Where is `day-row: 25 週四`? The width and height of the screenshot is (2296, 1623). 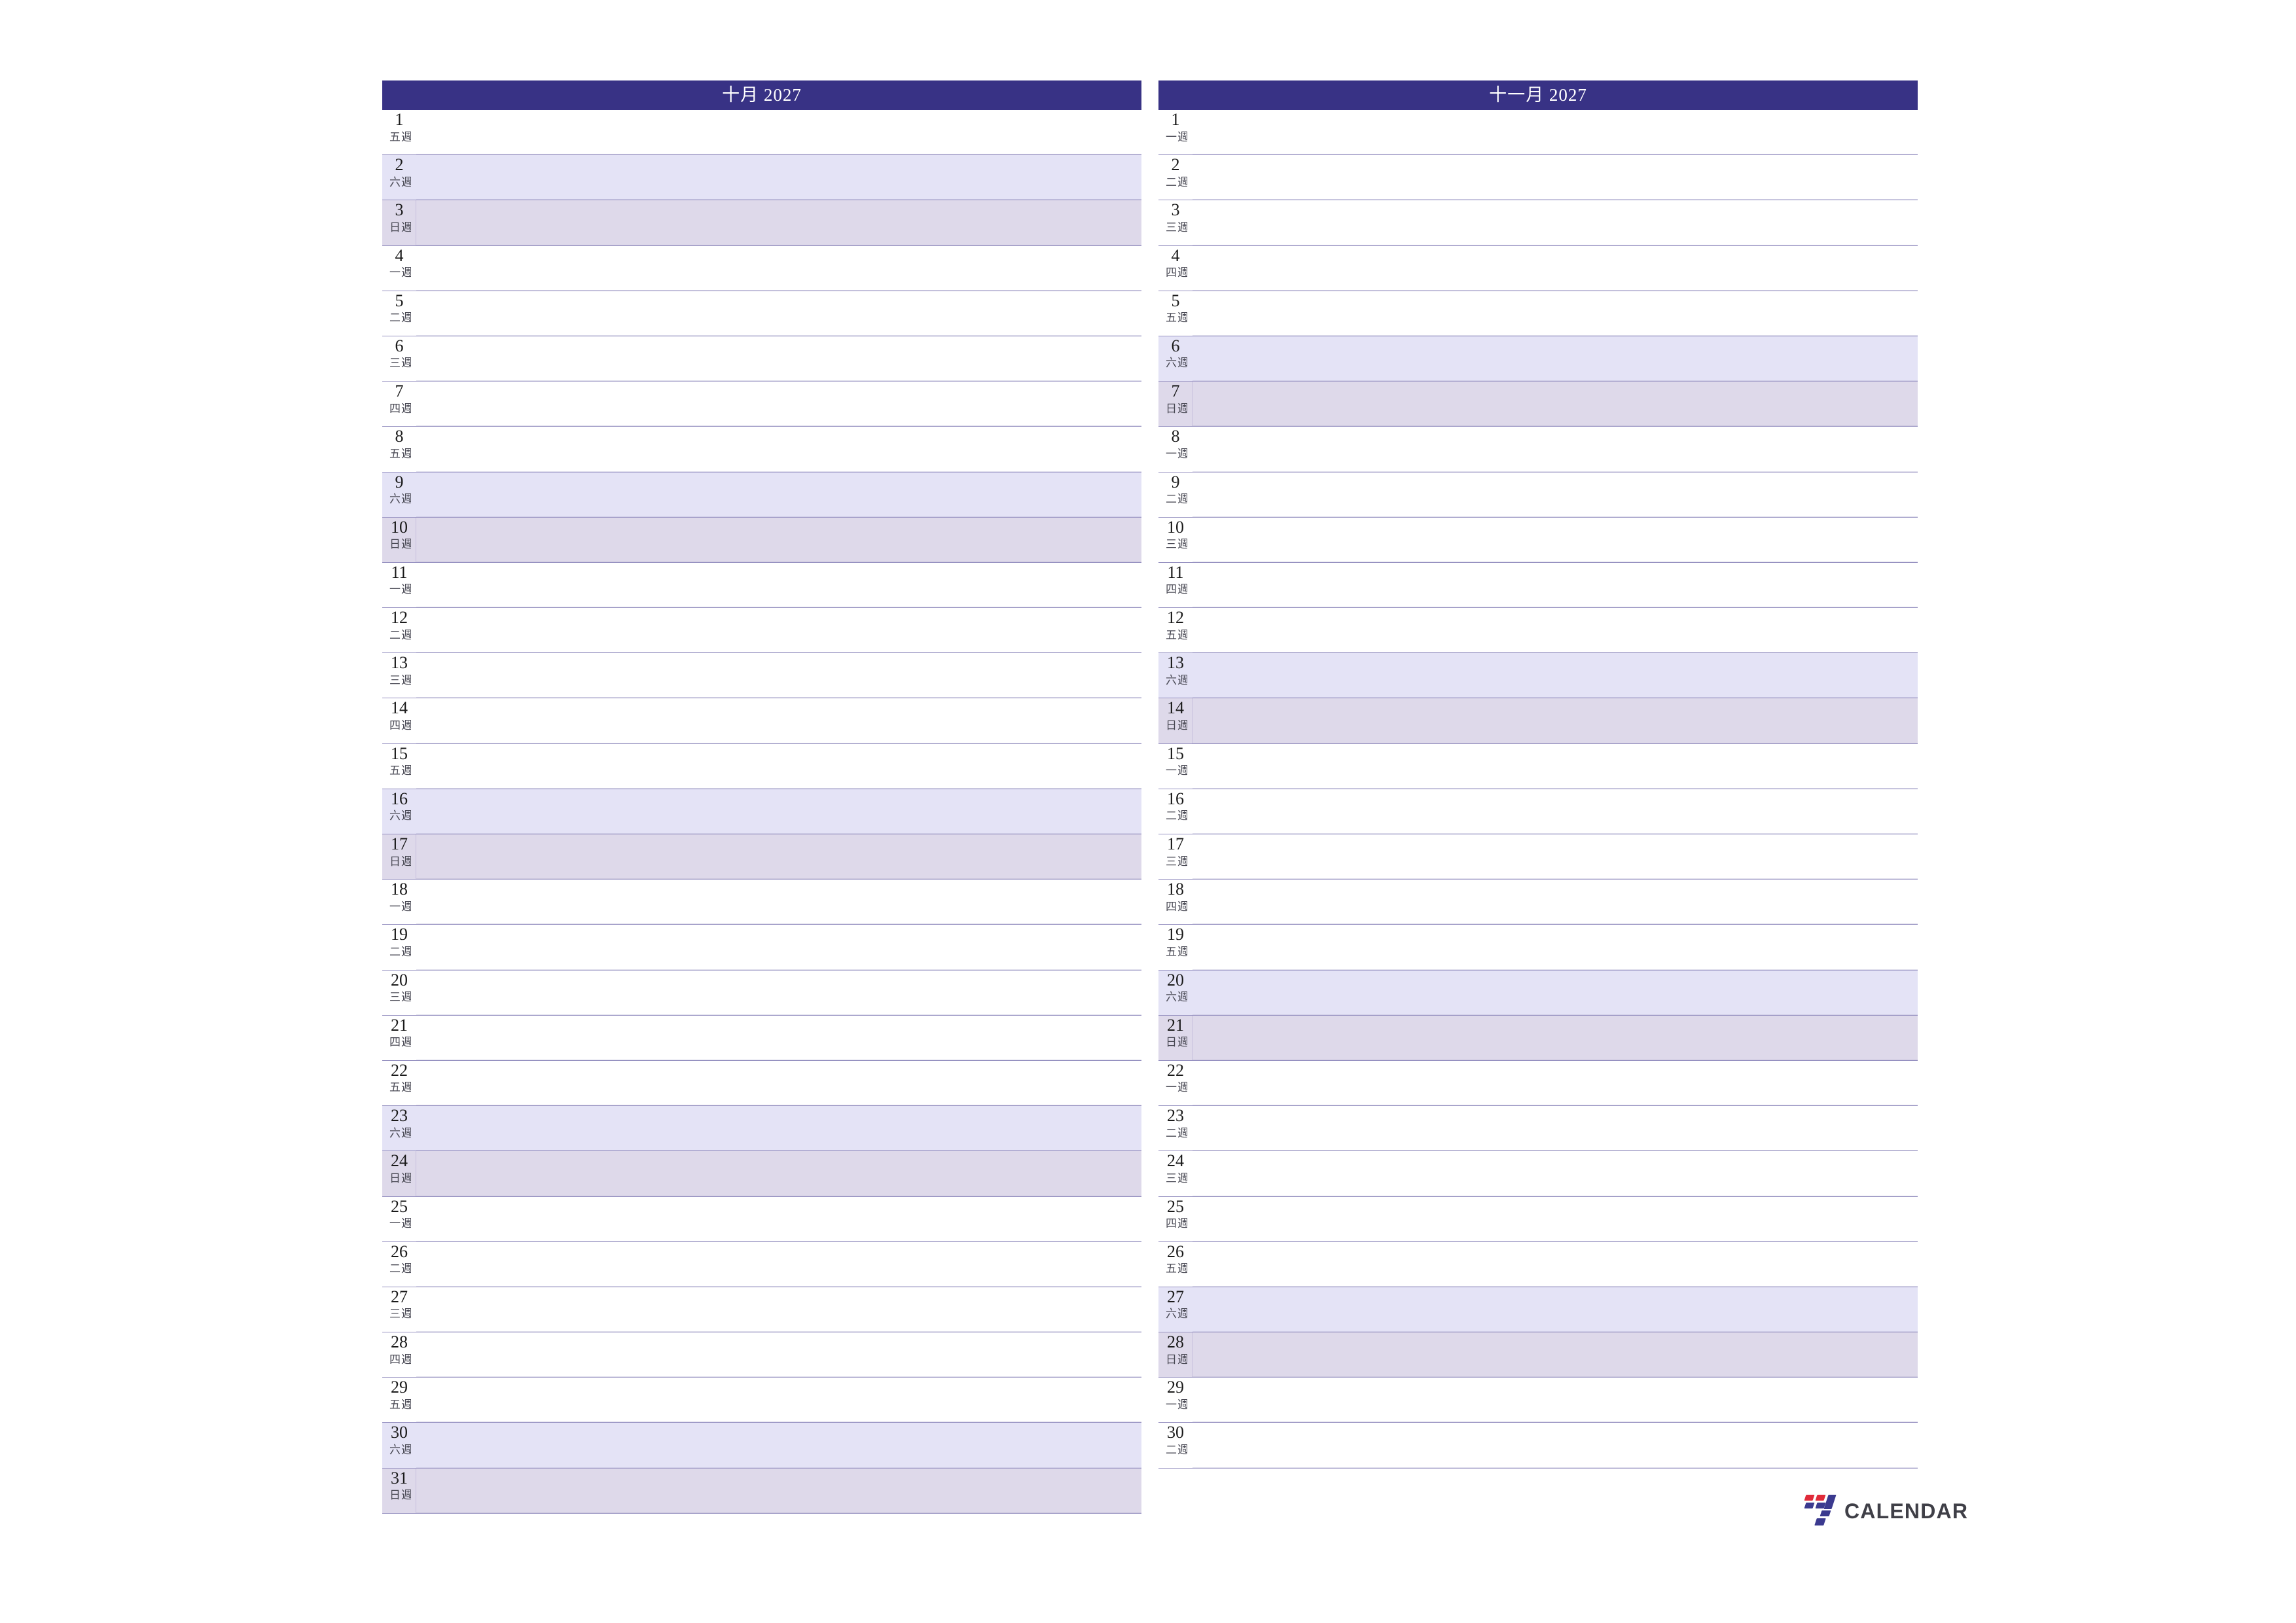
day-row: 25 週四 is located at coordinates (1538, 1219).